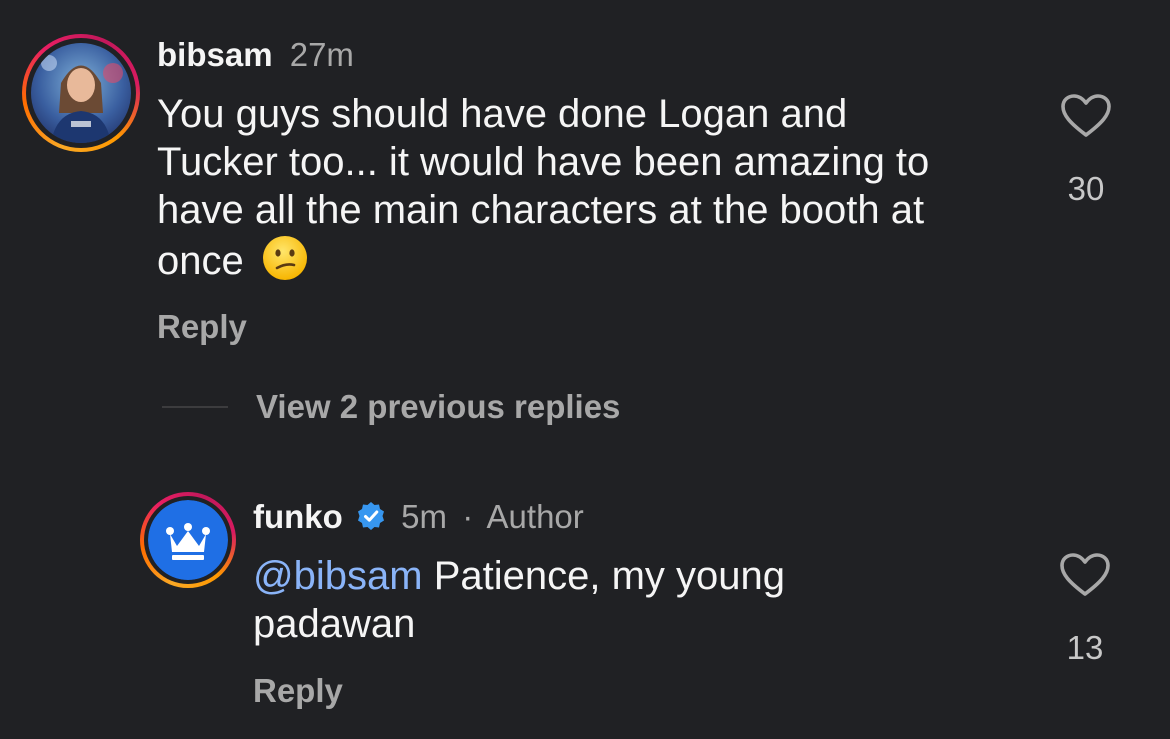  What do you see at coordinates (200, 261) in the screenshot?
I see `comment-text-line: once` at bounding box center [200, 261].